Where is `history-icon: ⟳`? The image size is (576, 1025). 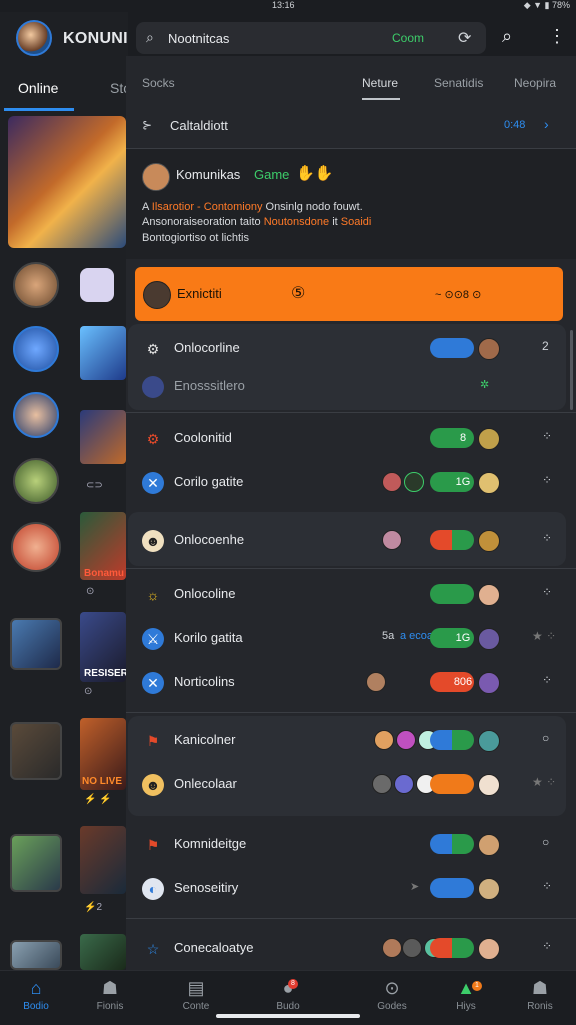 history-icon: ⟳ is located at coordinates (464, 38).